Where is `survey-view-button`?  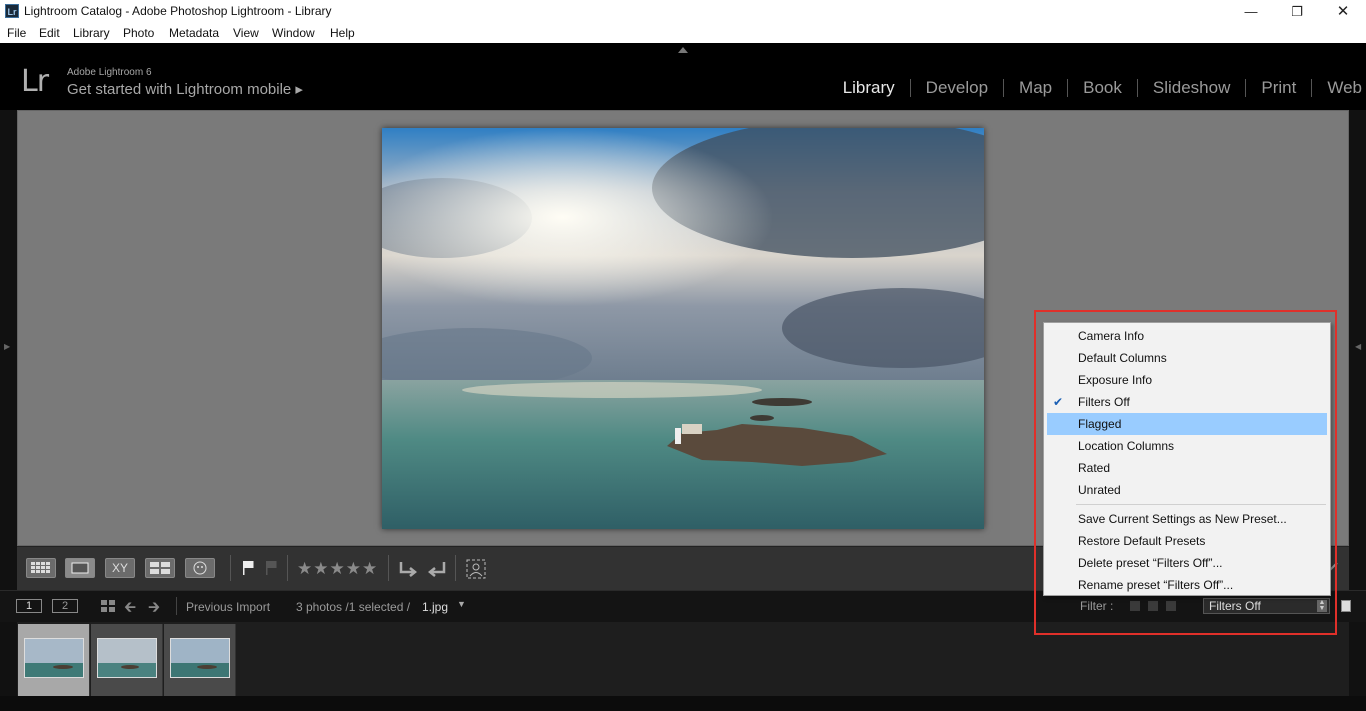
survey-view-button is located at coordinates (160, 568).